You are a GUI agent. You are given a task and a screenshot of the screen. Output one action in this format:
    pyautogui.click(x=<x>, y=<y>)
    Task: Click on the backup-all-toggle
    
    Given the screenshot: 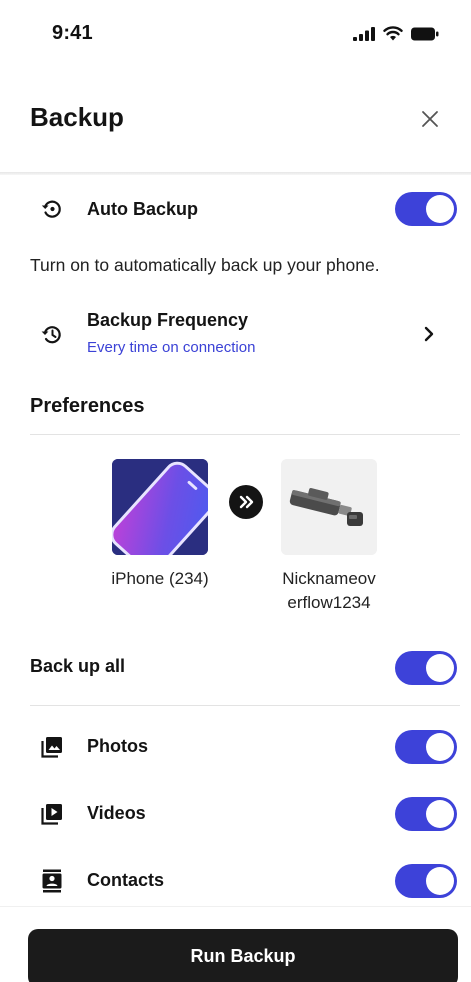 What is the action you would take?
    pyautogui.click(x=426, y=668)
    